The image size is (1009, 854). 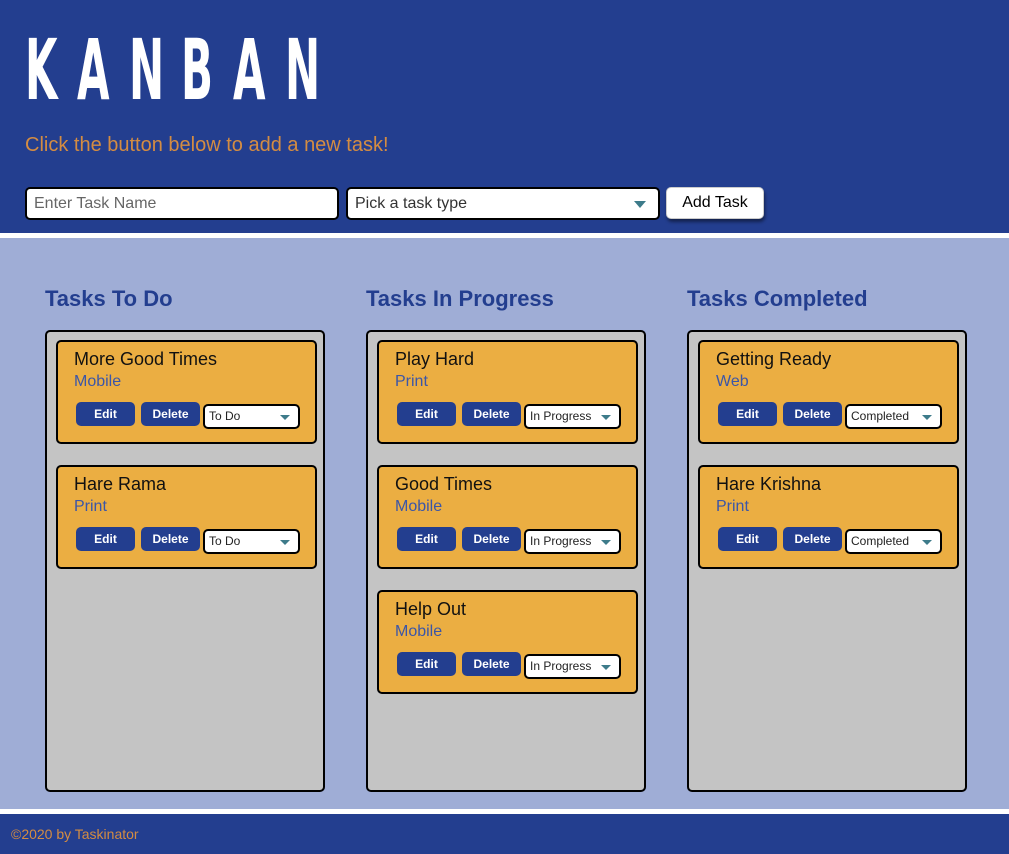 What do you see at coordinates (715, 203) in the screenshot?
I see `add-task-button: Add Task` at bounding box center [715, 203].